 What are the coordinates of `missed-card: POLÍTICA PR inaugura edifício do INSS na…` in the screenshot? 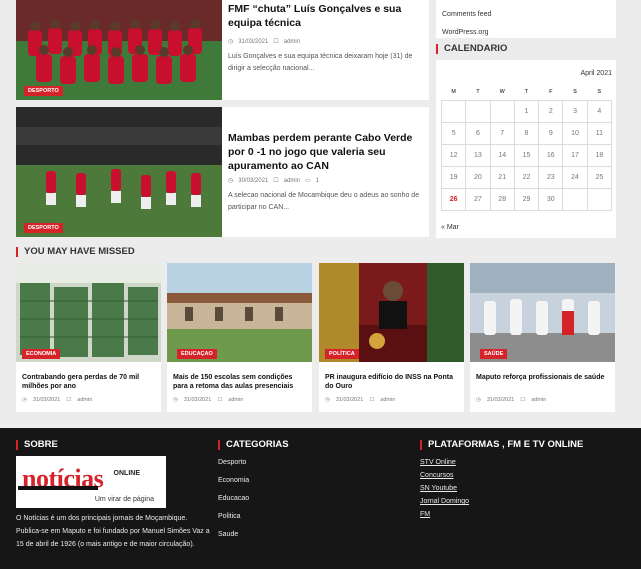 It's located at (391, 337).